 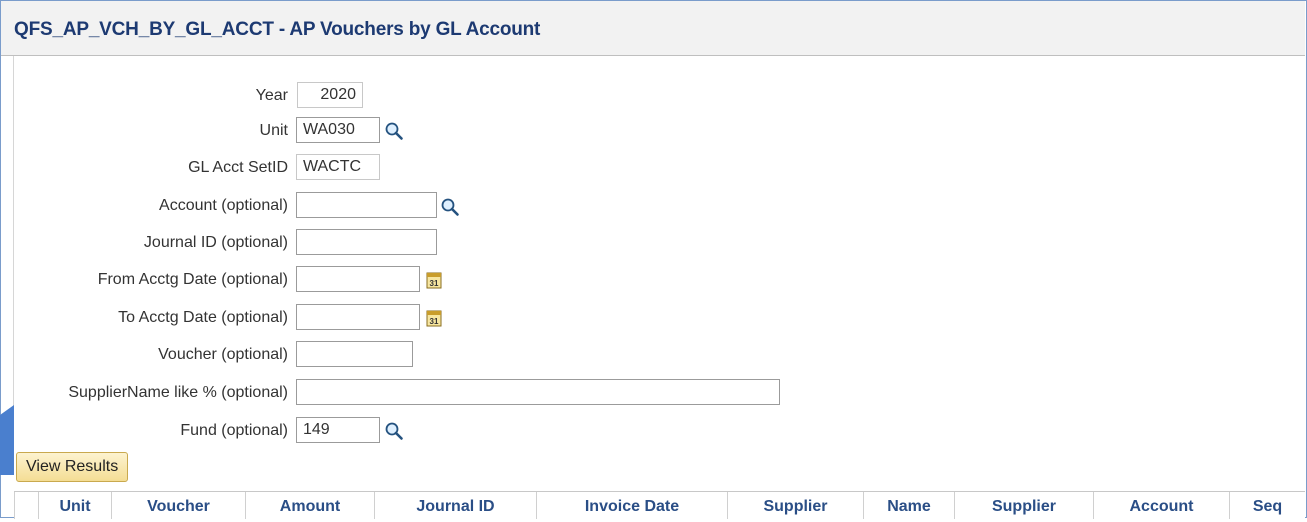 What do you see at coordinates (223, 205) in the screenshot?
I see `account-label: Account (optional)` at bounding box center [223, 205].